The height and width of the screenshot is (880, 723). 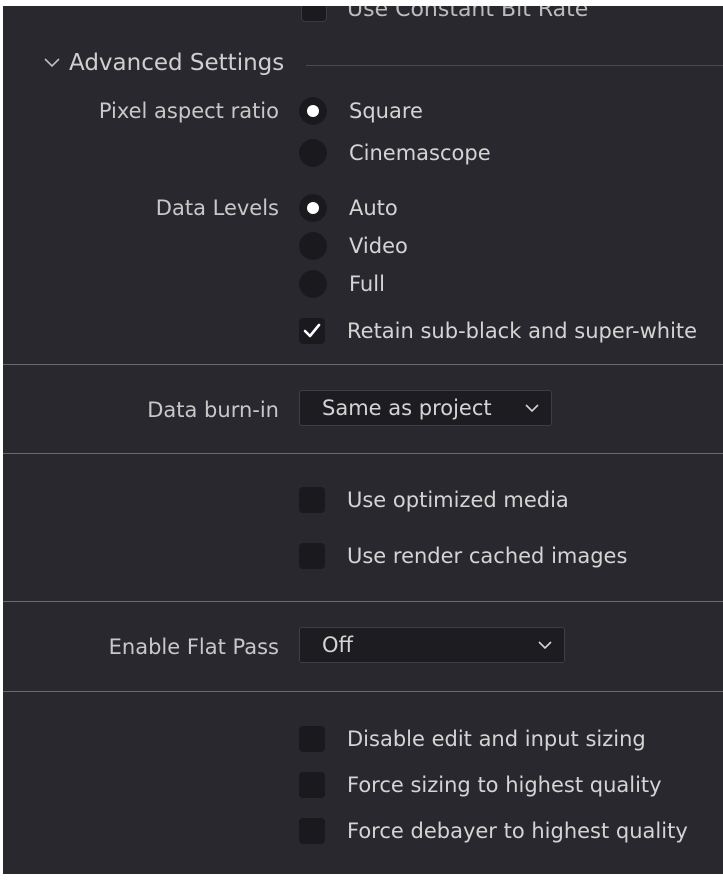 What do you see at coordinates (487, 556) in the screenshot?
I see `checkbox-label: Use render cached images` at bounding box center [487, 556].